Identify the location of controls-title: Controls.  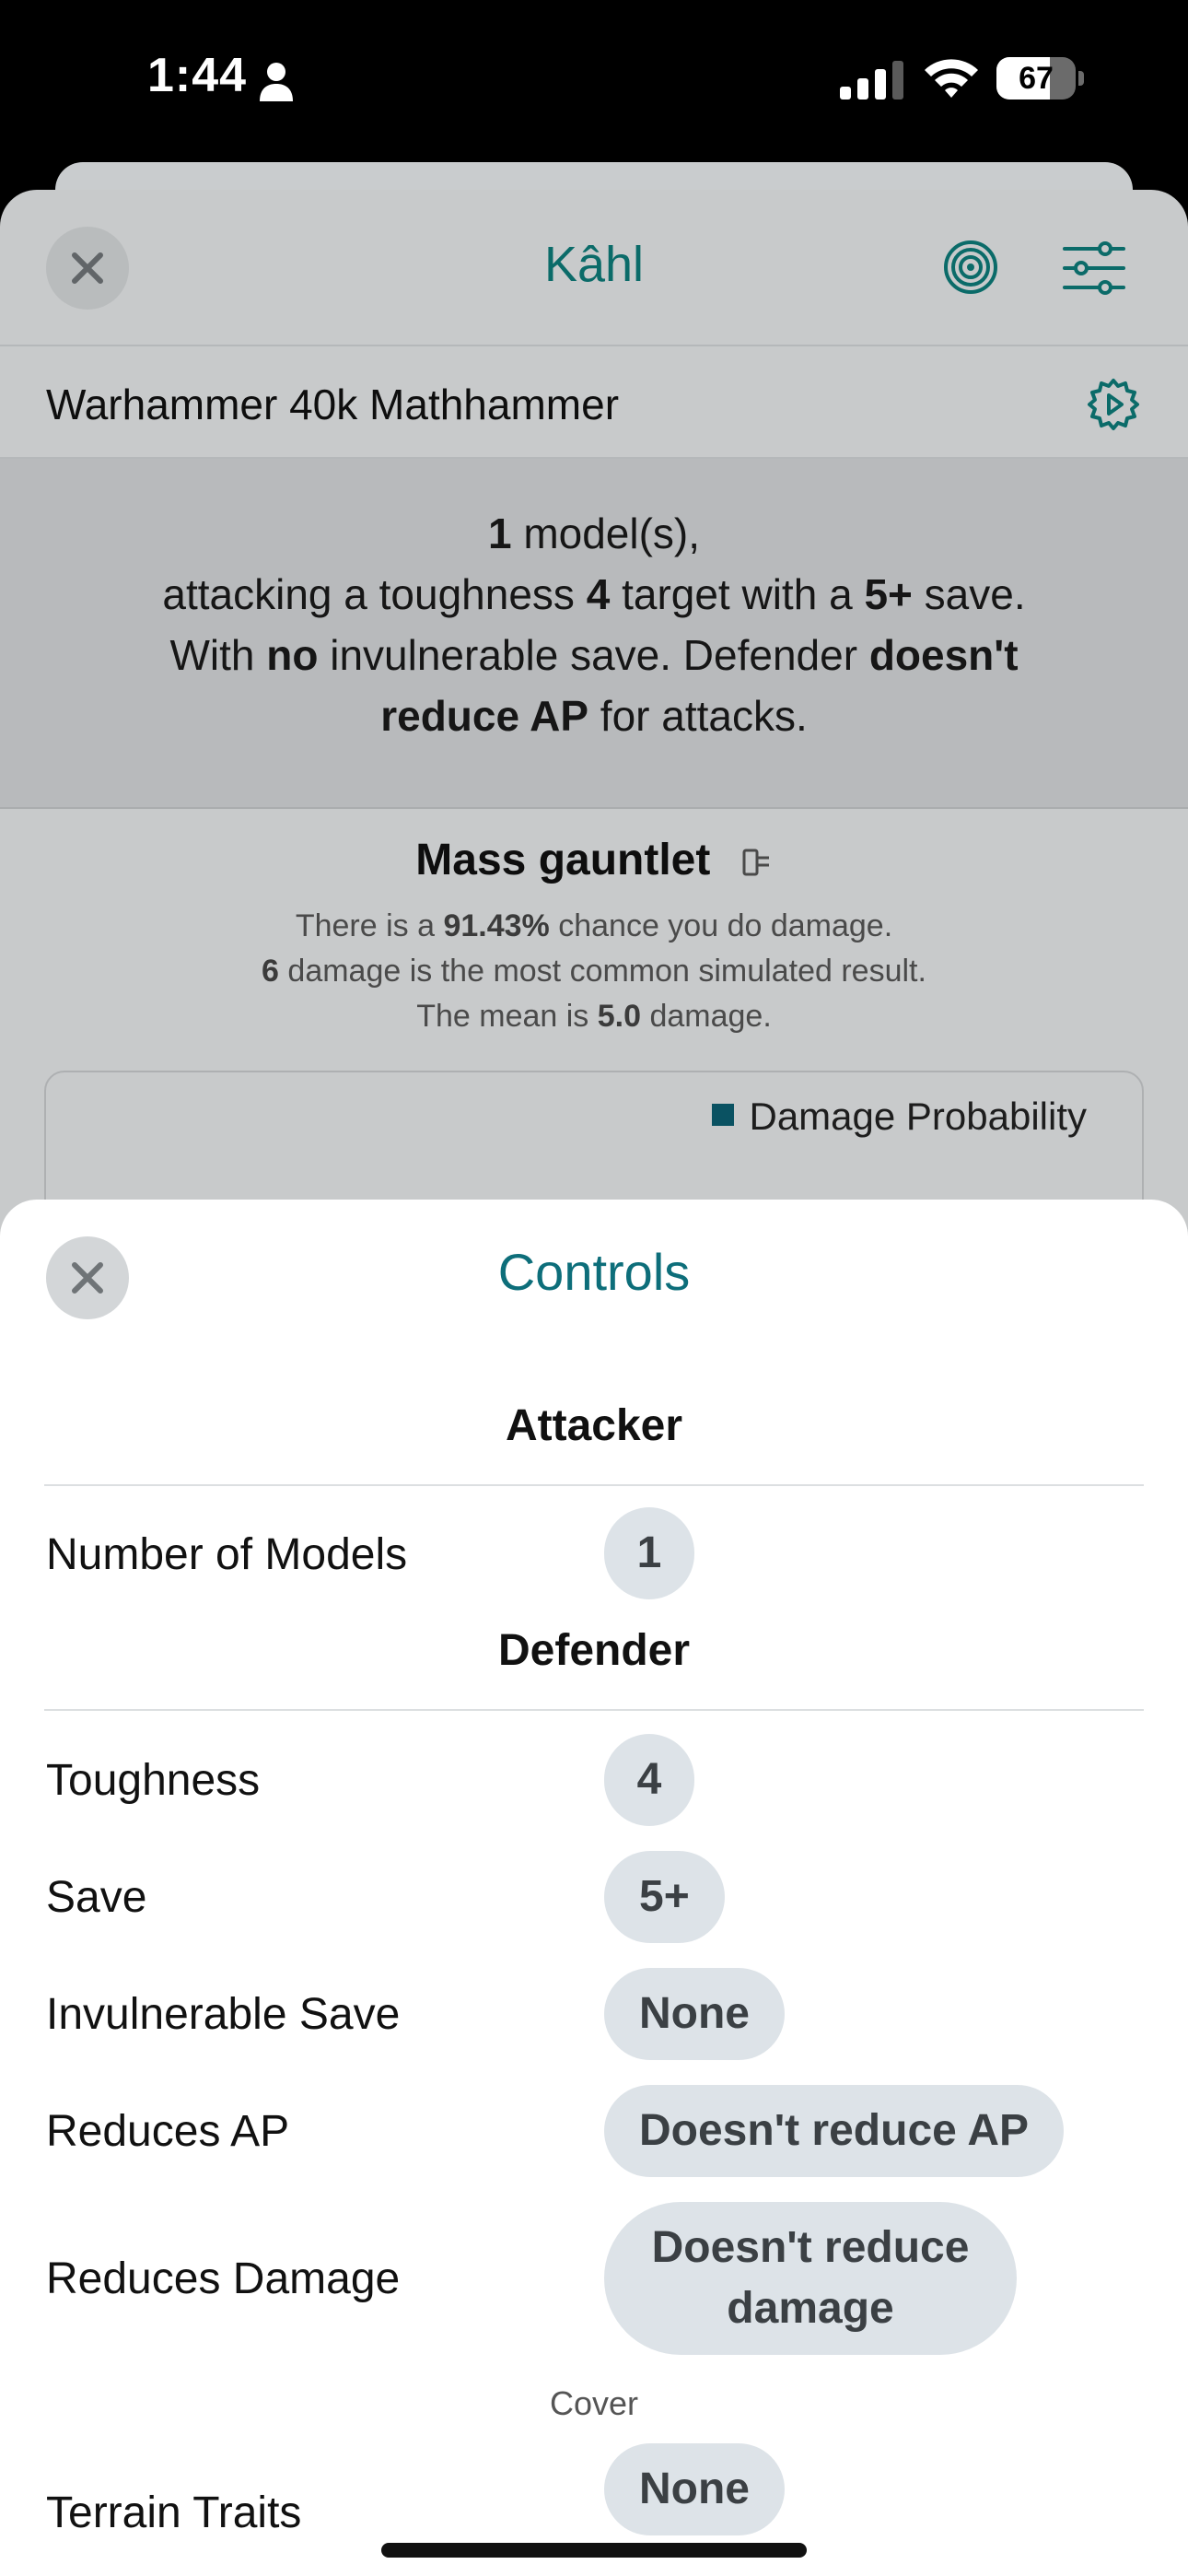
(594, 1272).